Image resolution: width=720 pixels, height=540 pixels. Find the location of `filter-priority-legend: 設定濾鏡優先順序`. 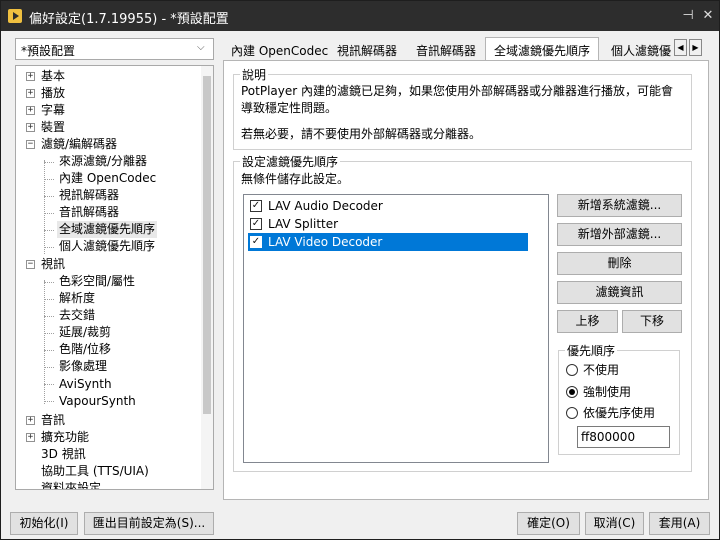

filter-priority-legend: 設定濾鏡優先順序 is located at coordinates (290, 162).